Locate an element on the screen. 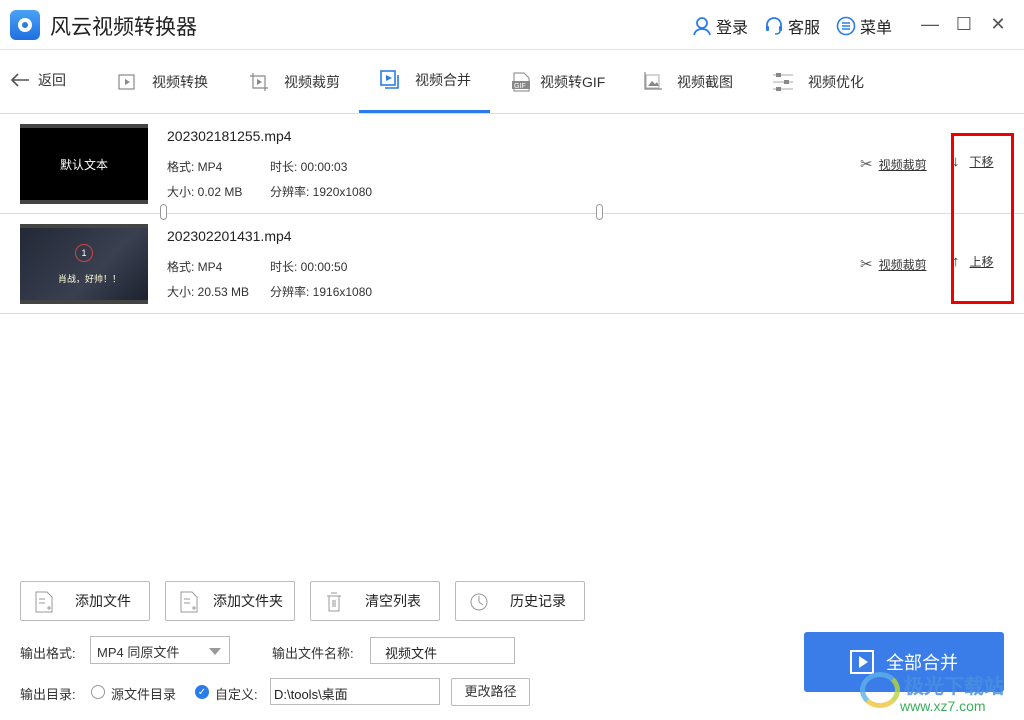 This screenshot has height=720, width=1024. file-name: 202302201431.mp4 is located at coordinates (229, 236).